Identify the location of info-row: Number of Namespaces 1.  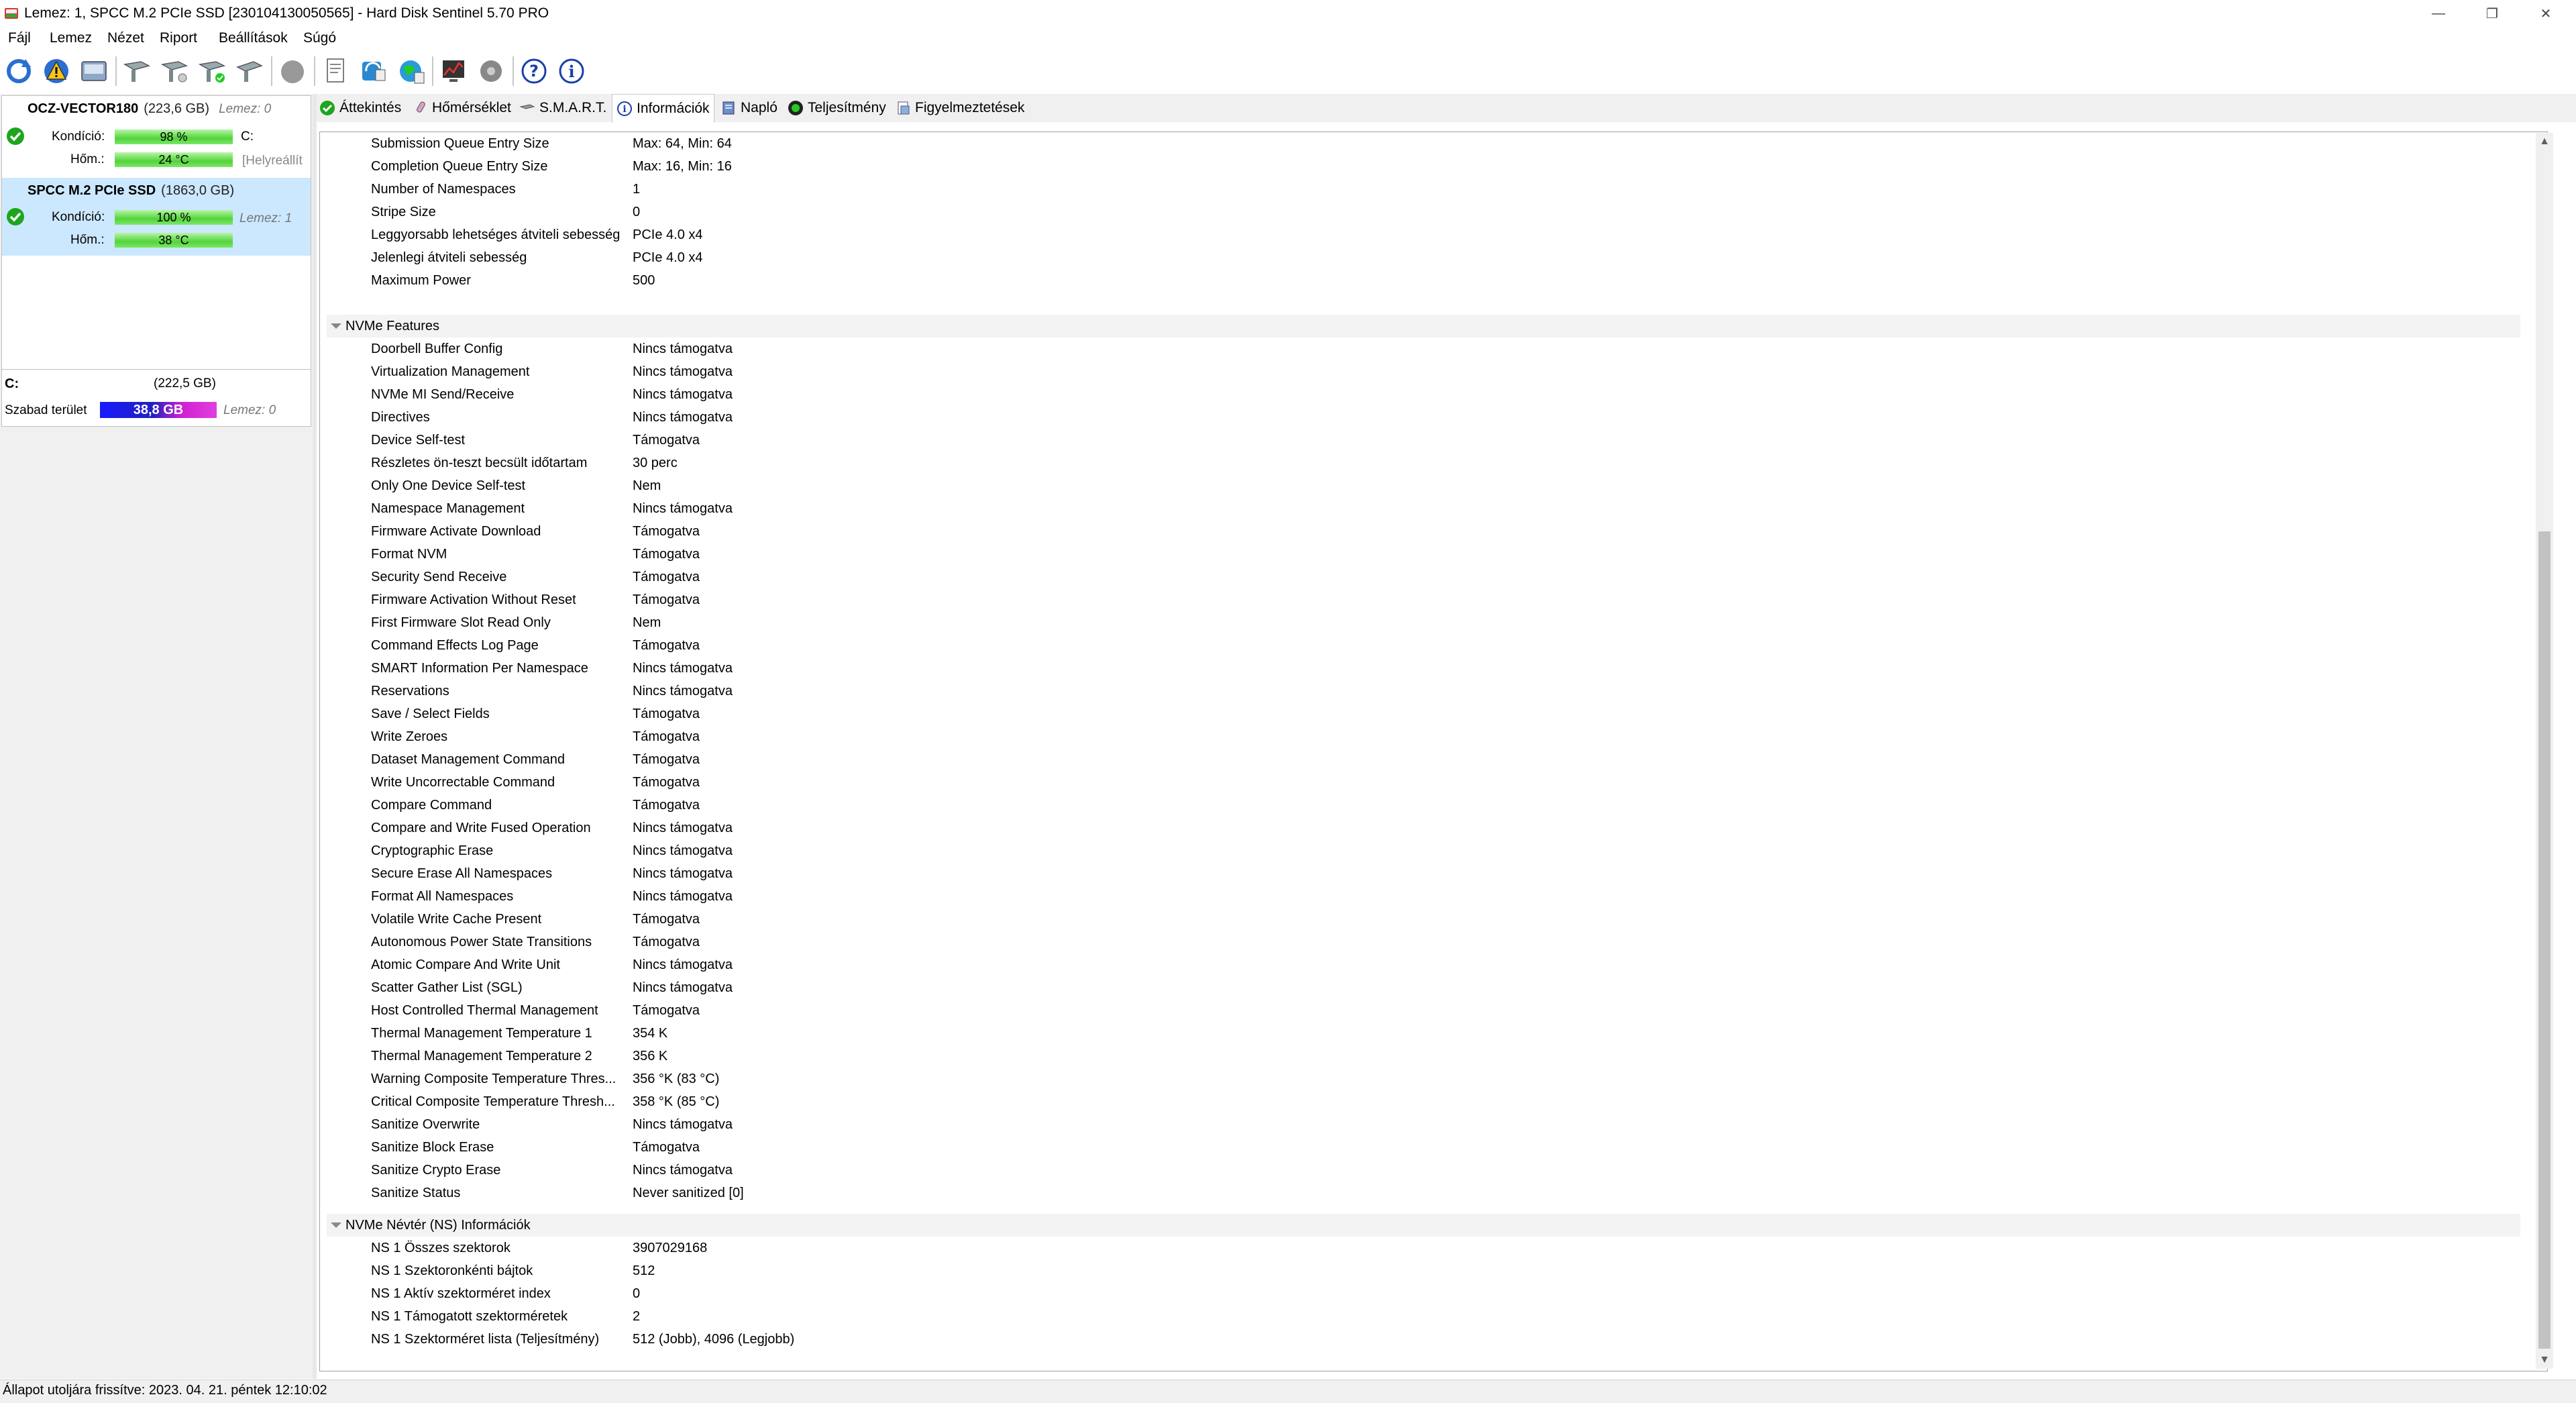
(1420, 190).